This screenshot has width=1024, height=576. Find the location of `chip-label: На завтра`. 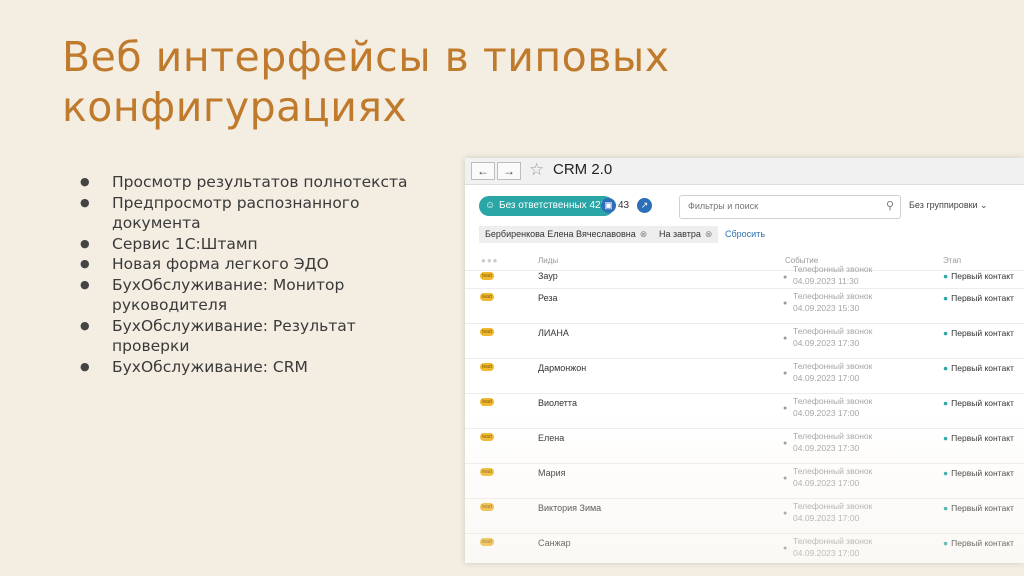

chip-label: На завтра is located at coordinates (680, 234).